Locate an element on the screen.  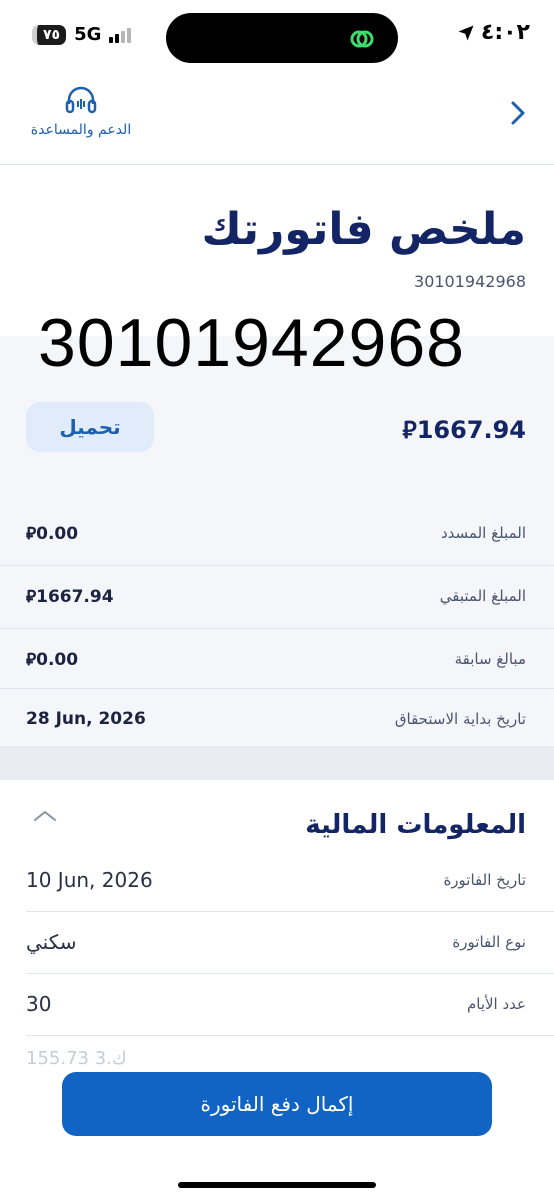
financial-value: 30 is located at coordinates (39, 1004).